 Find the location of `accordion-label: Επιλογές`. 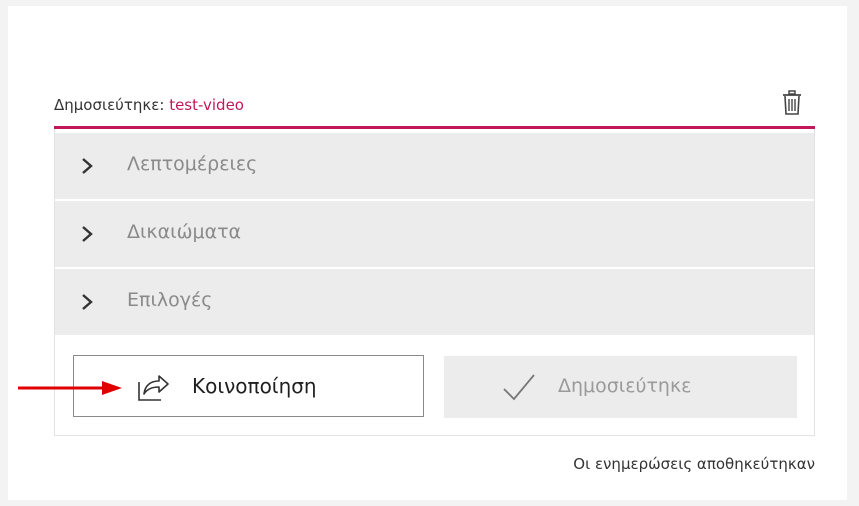

accordion-label: Επιλογές is located at coordinates (170, 300).